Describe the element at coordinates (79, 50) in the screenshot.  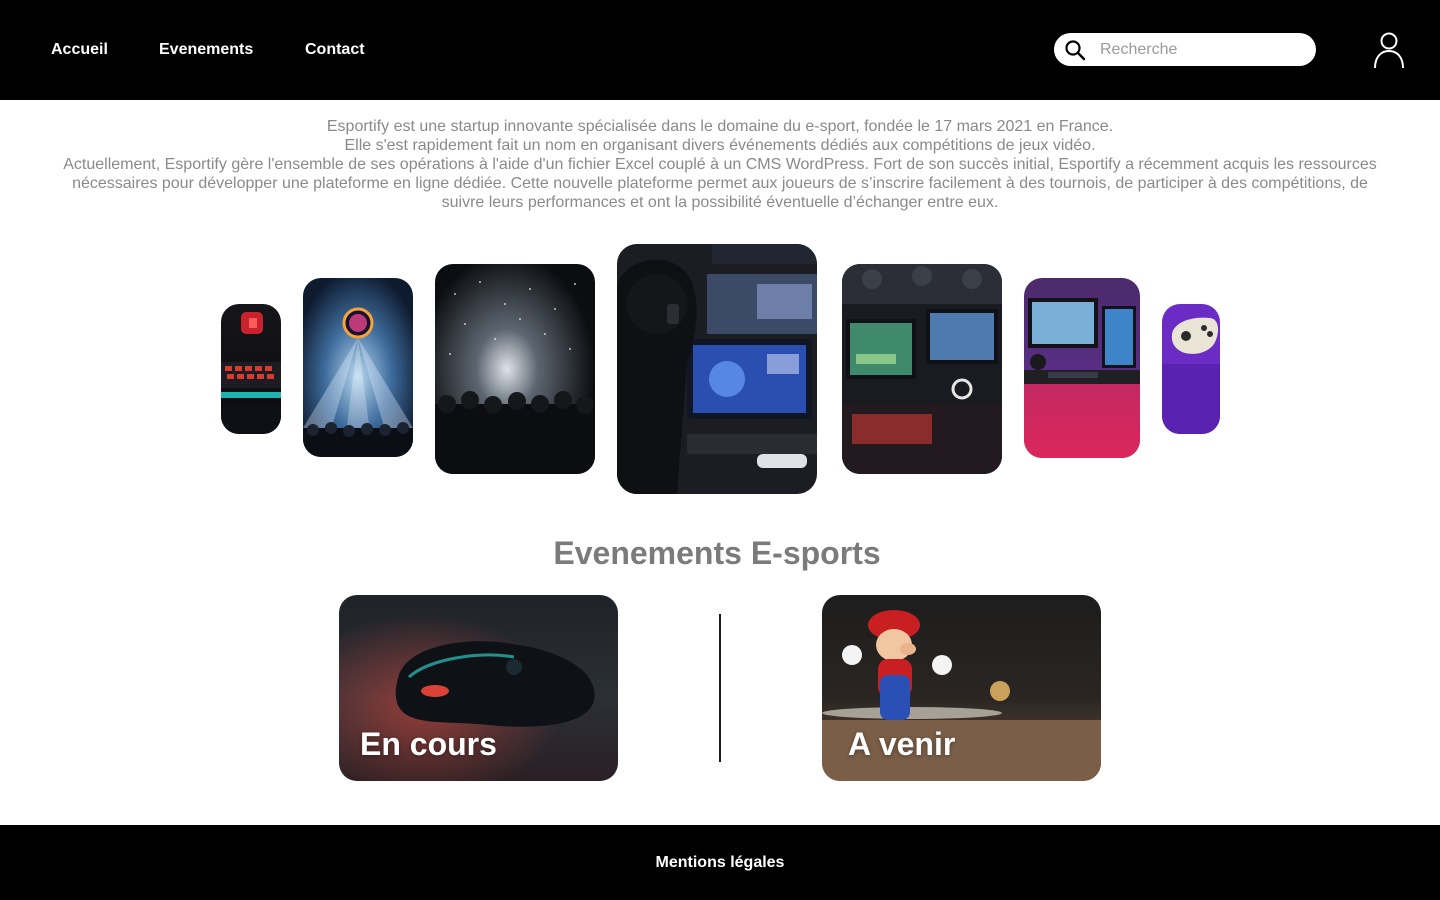
I see `nav-accueil: Accueil` at that location.